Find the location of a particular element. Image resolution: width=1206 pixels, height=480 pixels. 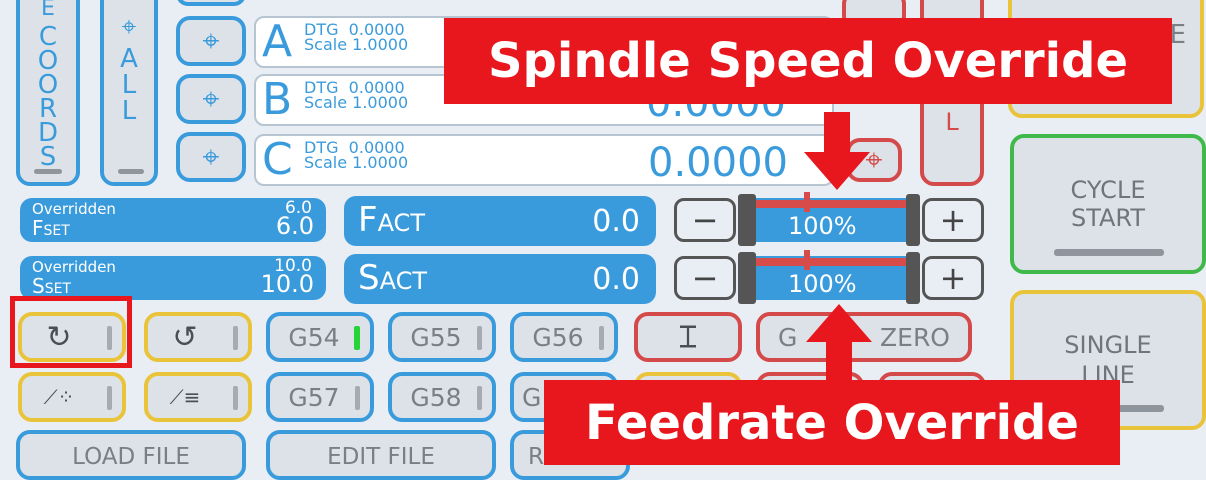

feed-act-label: F is located at coordinates (368, 220).